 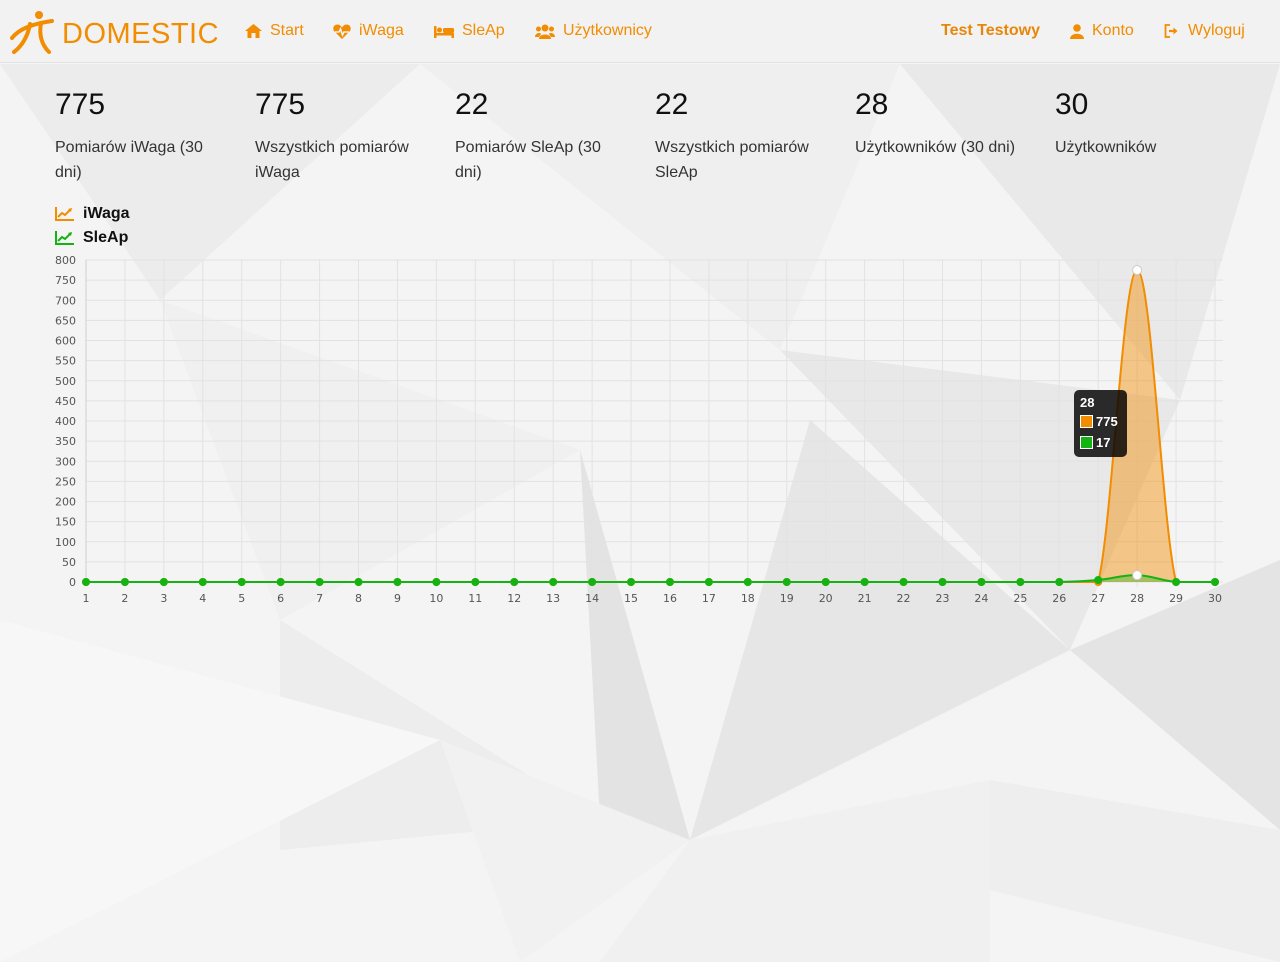 I want to click on heartbeat-icon, so click(x=342, y=31).